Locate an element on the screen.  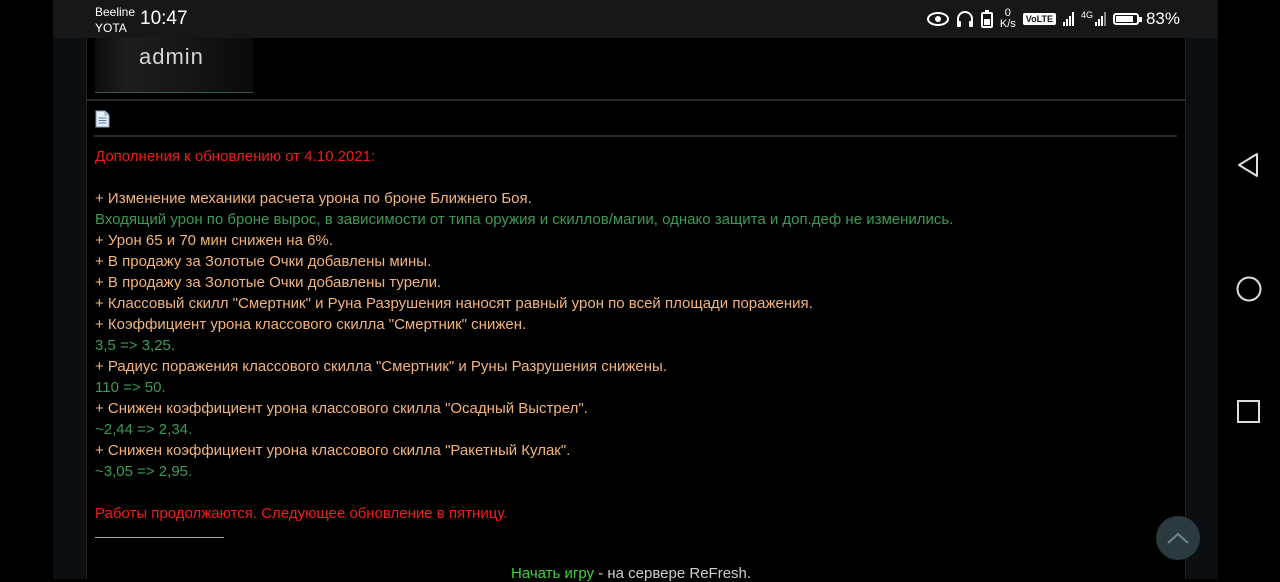
post-line: 110 => 50. is located at coordinates (130, 387).